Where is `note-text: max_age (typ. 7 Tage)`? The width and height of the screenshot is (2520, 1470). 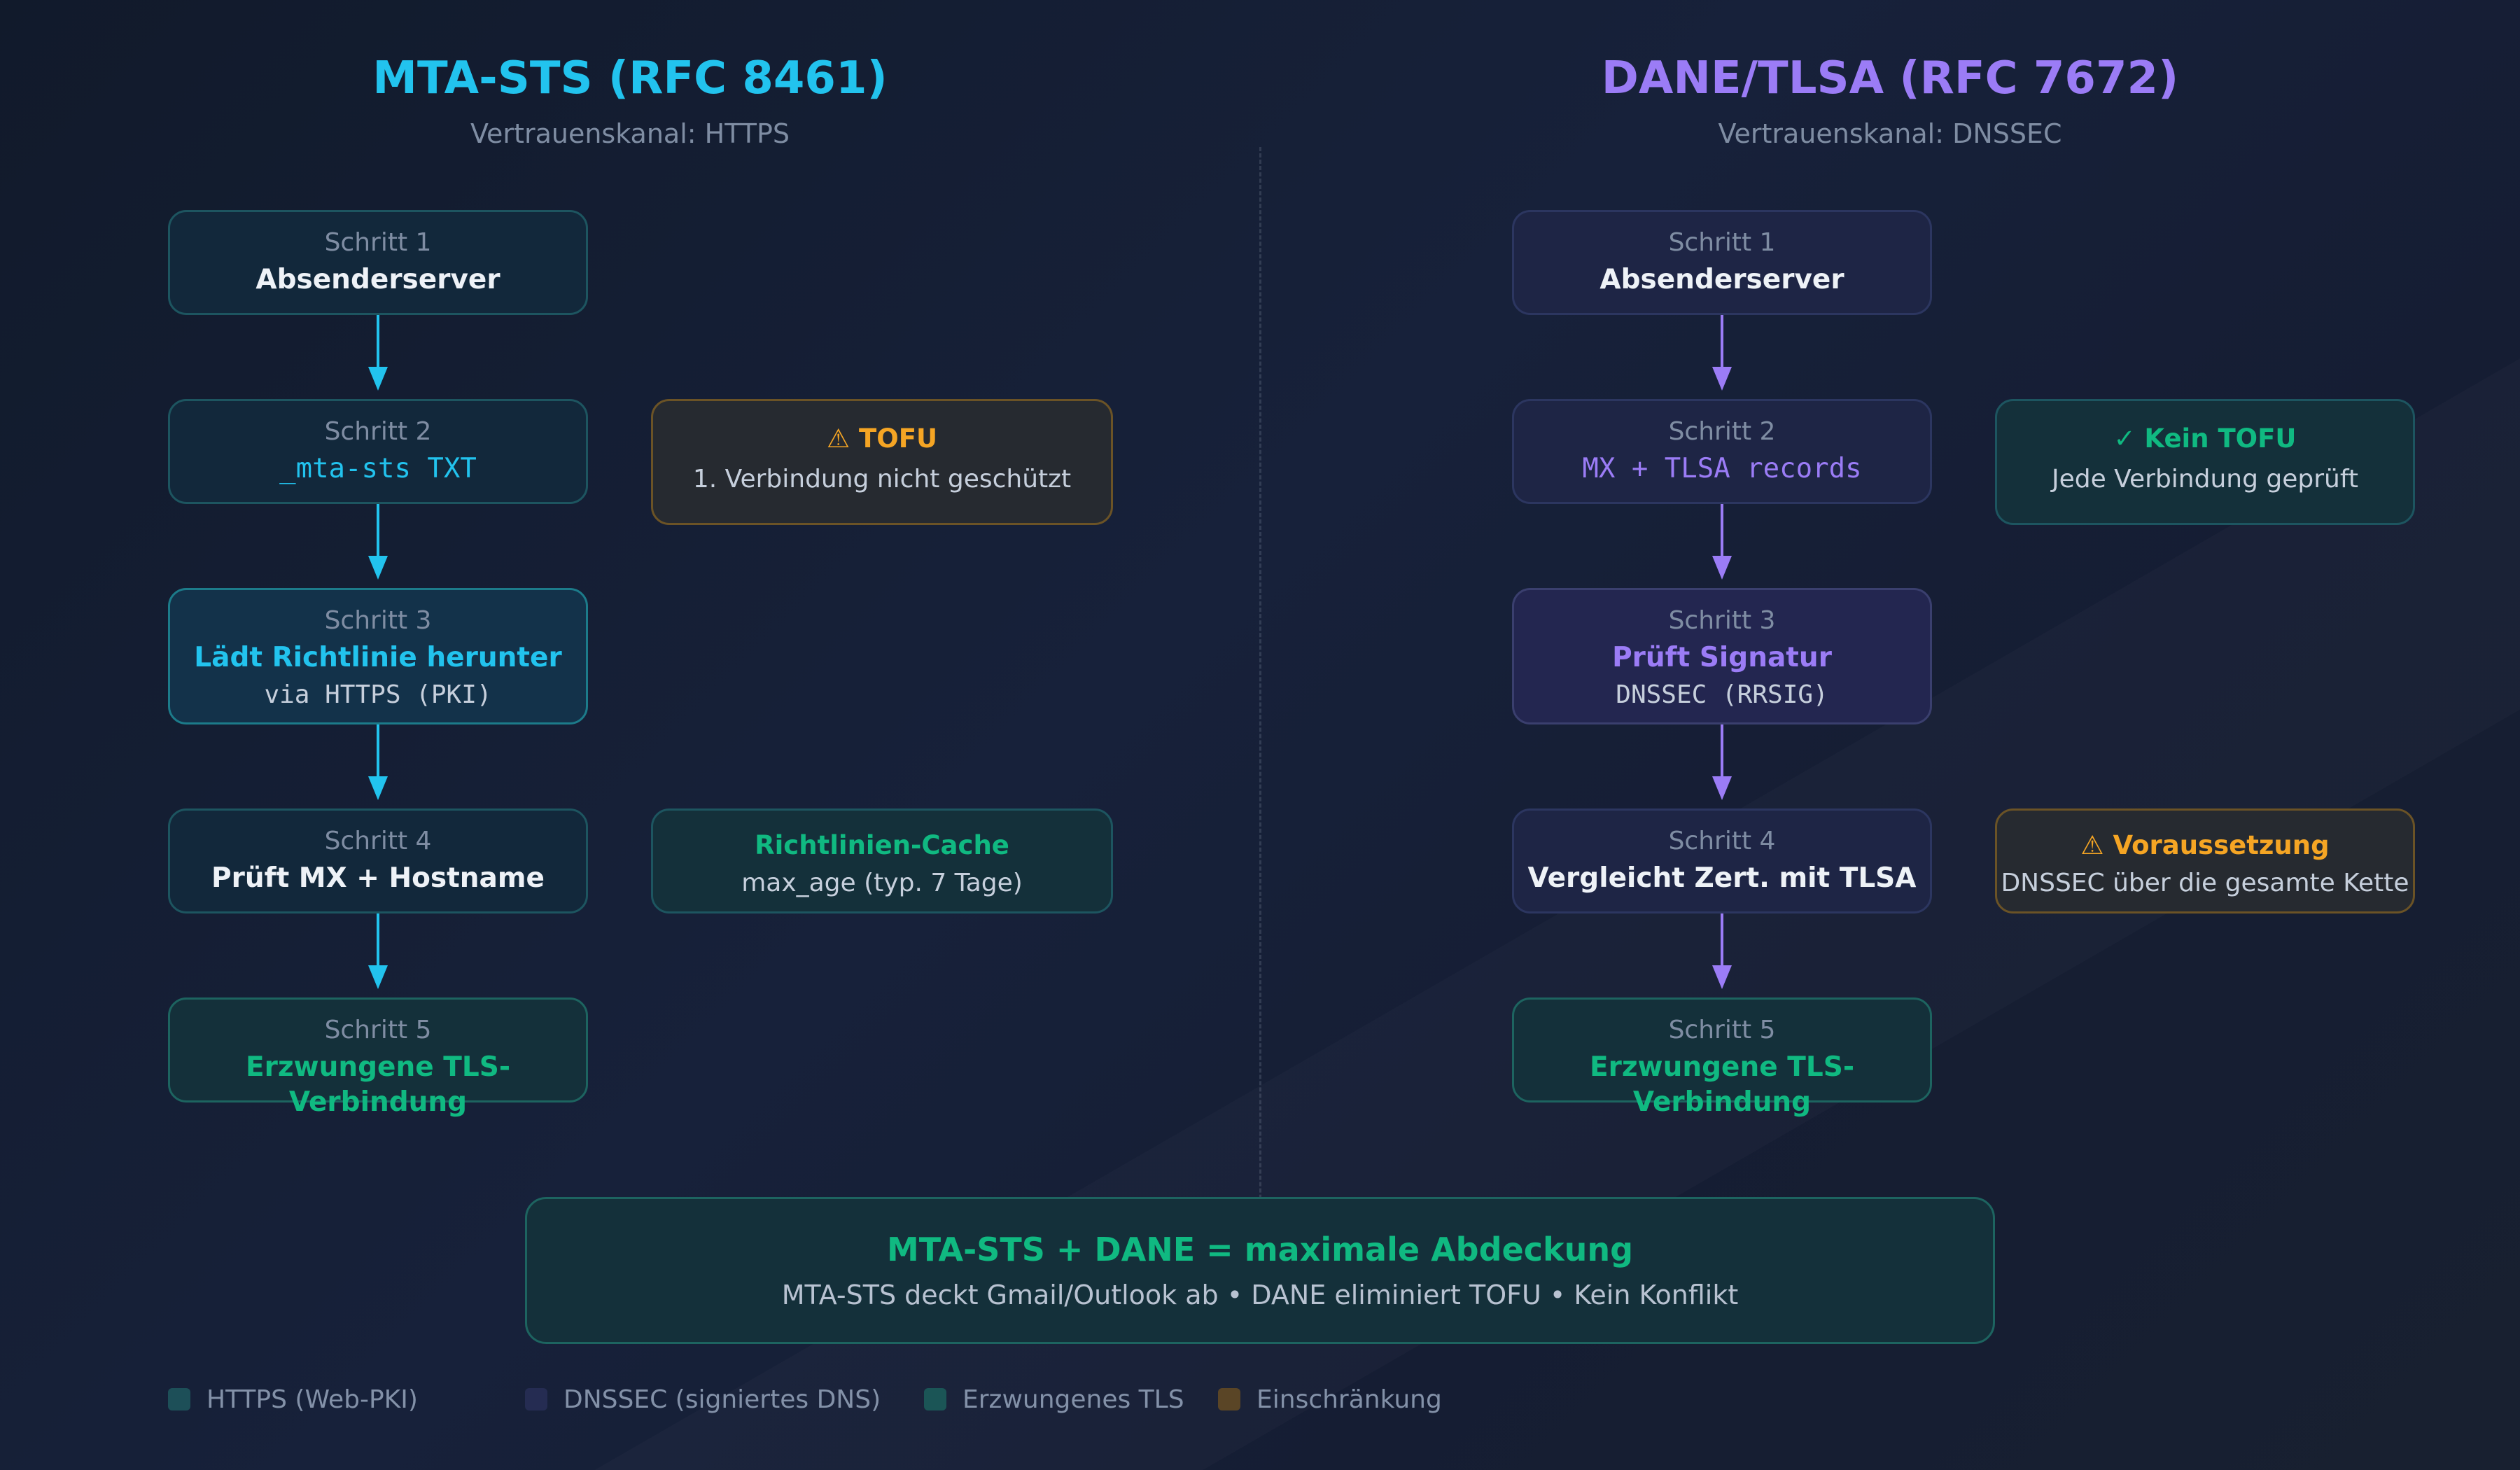
note-text: max_age (typ. 7 Tage) is located at coordinates (882, 883).